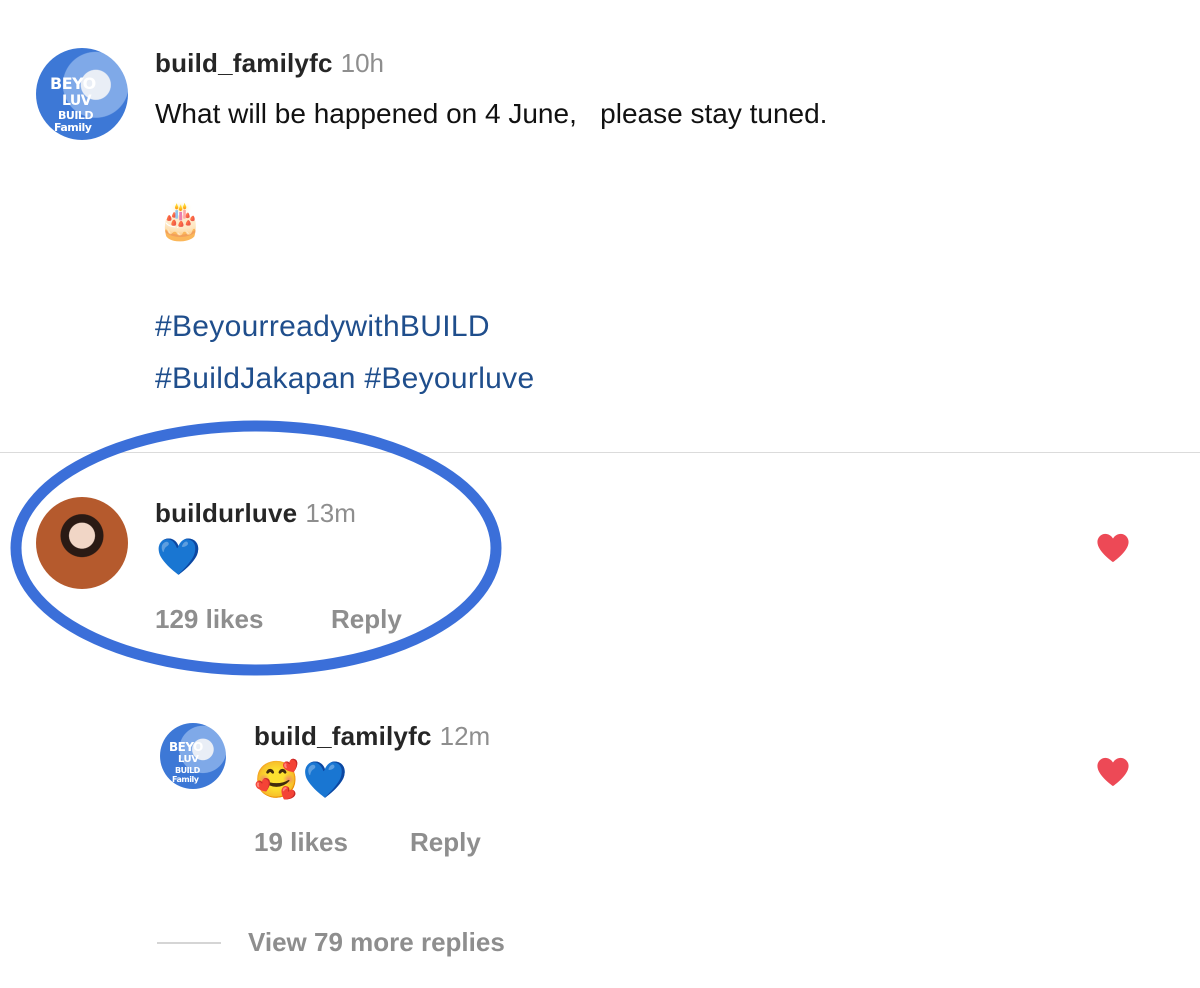 This screenshot has height=988, width=1200. I want to click on reply-header: build_familyfc 12m, so click(372, 736).